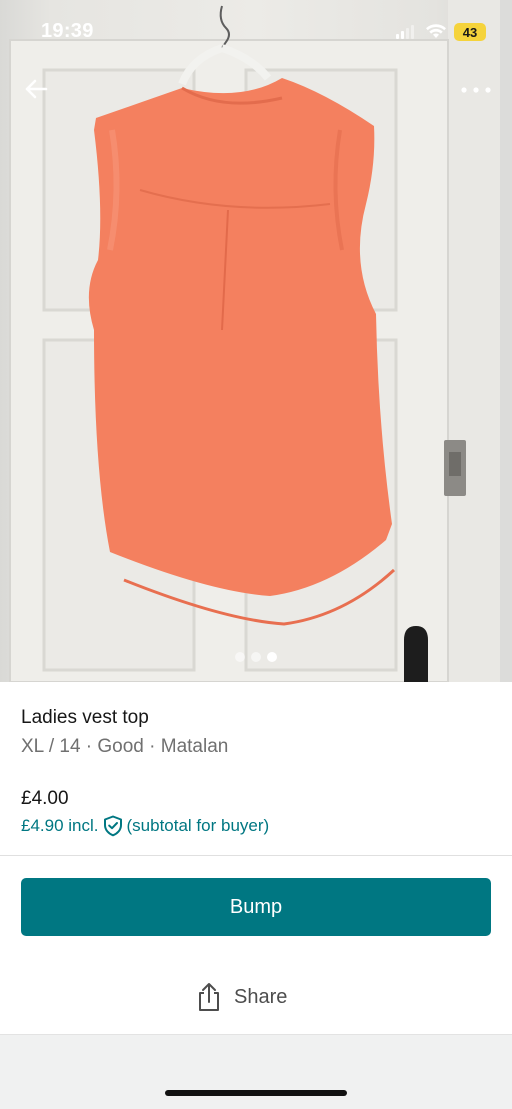 This screenshot has width=512, height=1109. Describe the element at coordinates (45, 798) in the screenshot. I see `item-price: £4.00` at that location.